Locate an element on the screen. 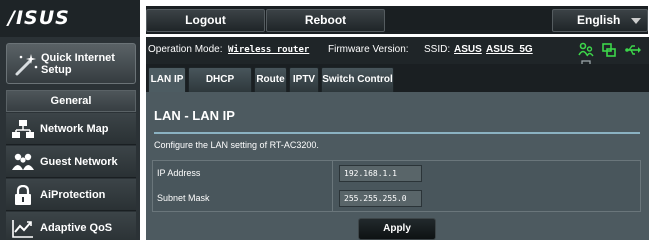 Image resolution: width=649 pixels, height=240 pixels. sidebar-item-aiprotection: AiProtection is located at coordinates (71, 195).